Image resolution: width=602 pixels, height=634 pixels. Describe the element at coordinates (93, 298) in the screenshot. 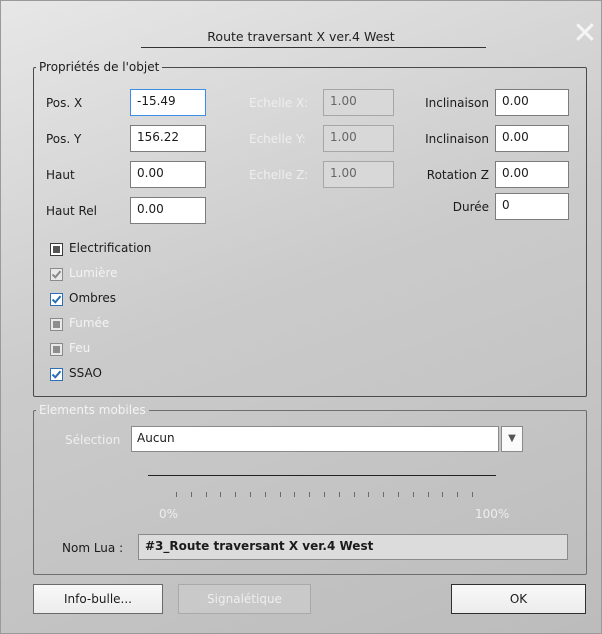

I see `checkbox-label: Ombres` at that location.